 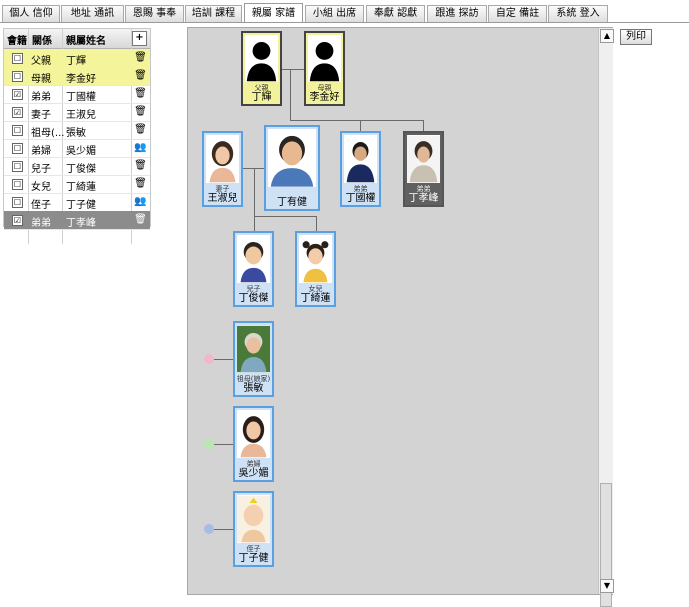 I want to click on name-cell: 丁國權, so click(x=81, y=97).